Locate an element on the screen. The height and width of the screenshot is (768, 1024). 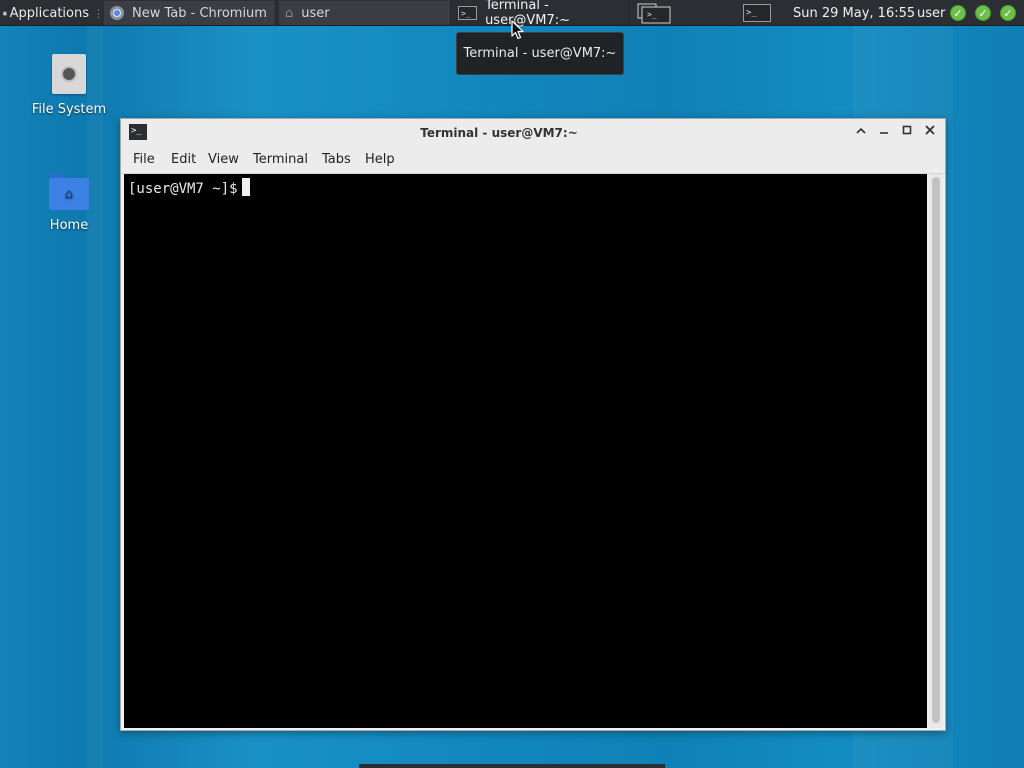
window-stack-icon: >_ is located at coordinates (654, 13).